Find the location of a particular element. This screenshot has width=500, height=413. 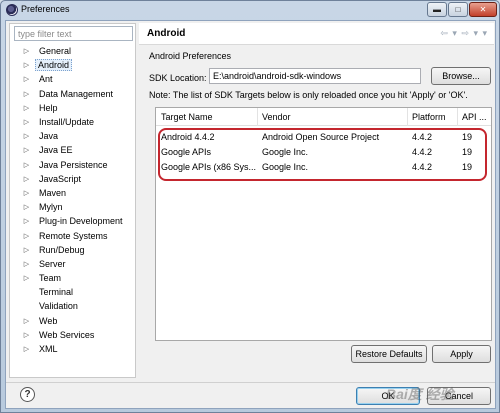

tree-item-label: Android is located at coordinates (54, 65).